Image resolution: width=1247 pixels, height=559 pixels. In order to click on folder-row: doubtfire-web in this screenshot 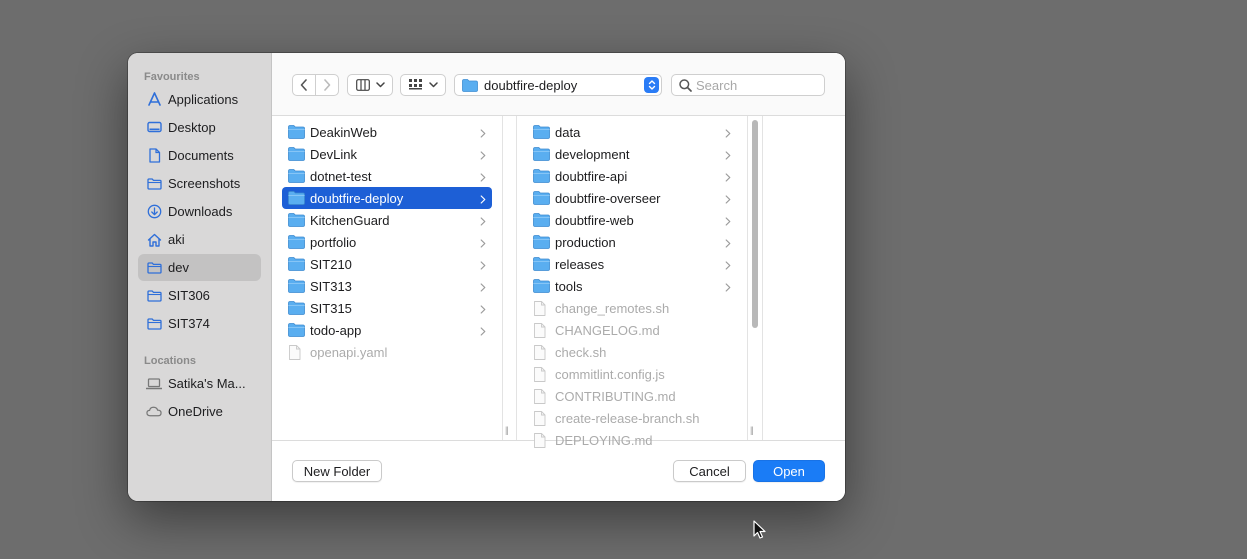, I will do `click(632, 220)`.